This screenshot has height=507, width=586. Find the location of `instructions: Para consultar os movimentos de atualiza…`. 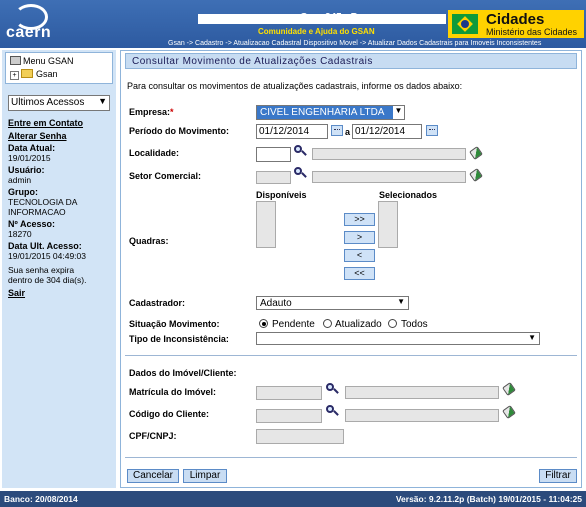

instructions: Para consultar os movimentos de atualiza… is located at coordinates (295, 86).